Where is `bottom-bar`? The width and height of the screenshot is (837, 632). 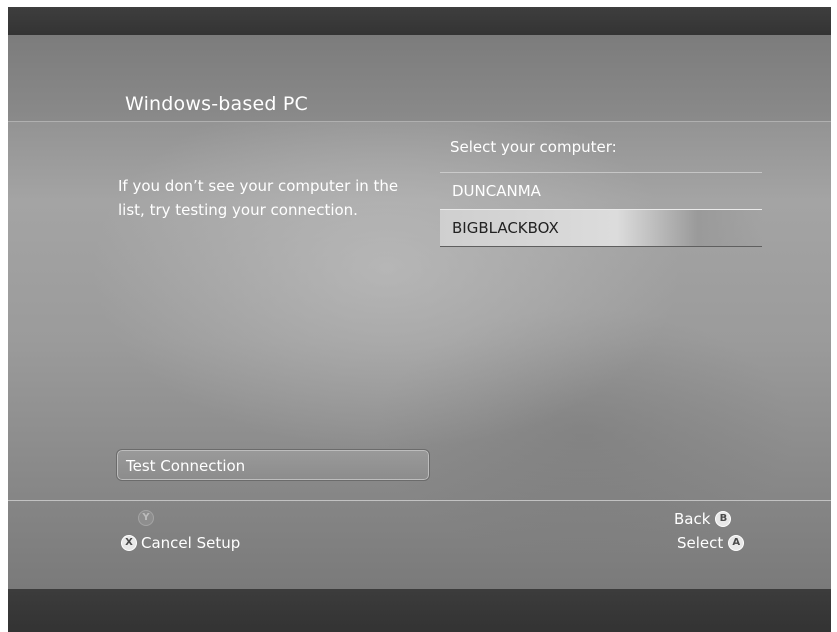
bottom-bar is located at coordinates (419, 610).